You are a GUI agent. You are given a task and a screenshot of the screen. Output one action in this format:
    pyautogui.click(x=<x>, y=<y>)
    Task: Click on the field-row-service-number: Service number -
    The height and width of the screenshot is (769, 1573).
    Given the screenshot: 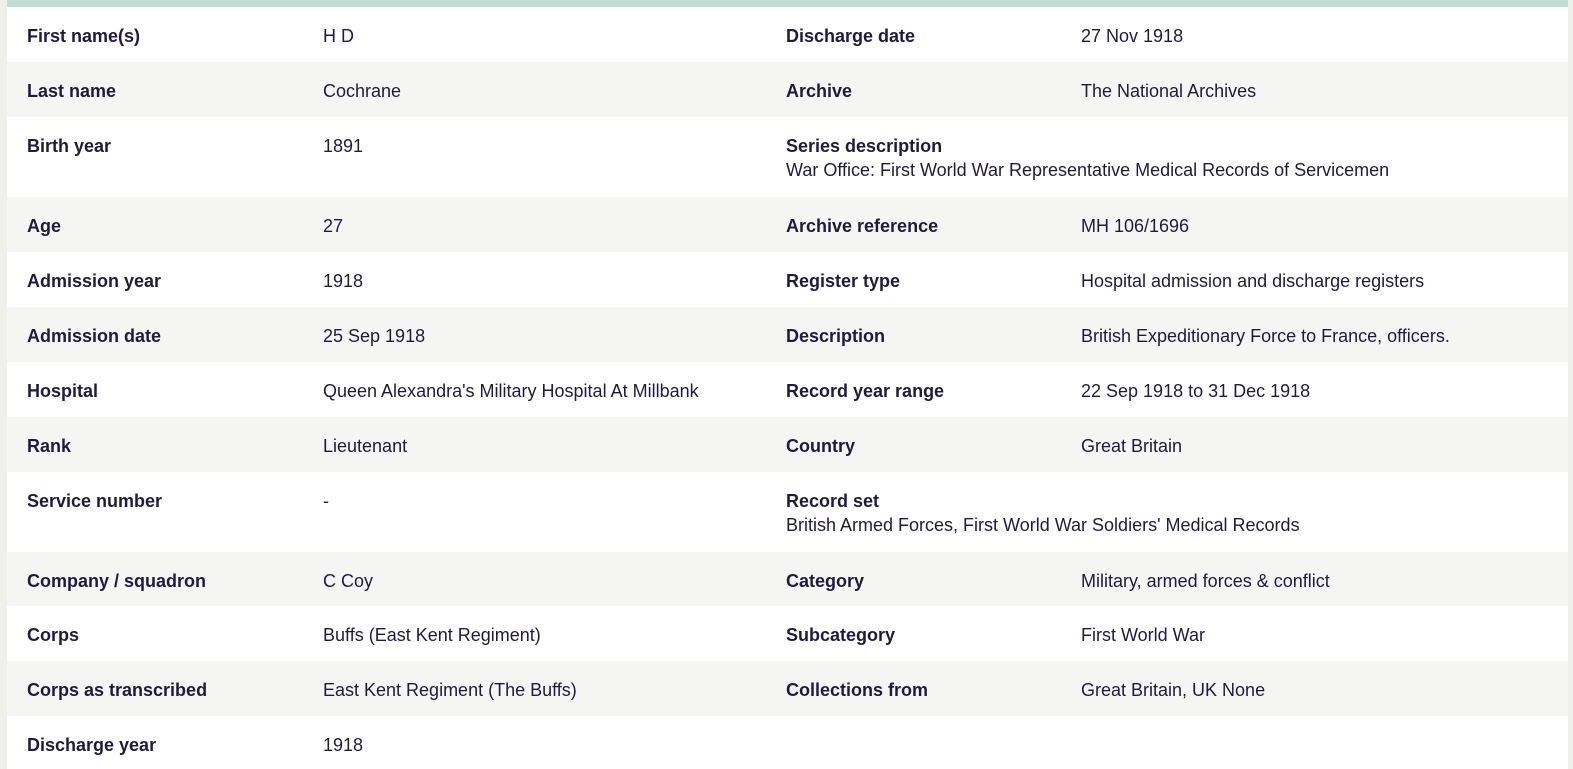 What is the action you would take?
    pyautogui.click(x=396, y=512)
    